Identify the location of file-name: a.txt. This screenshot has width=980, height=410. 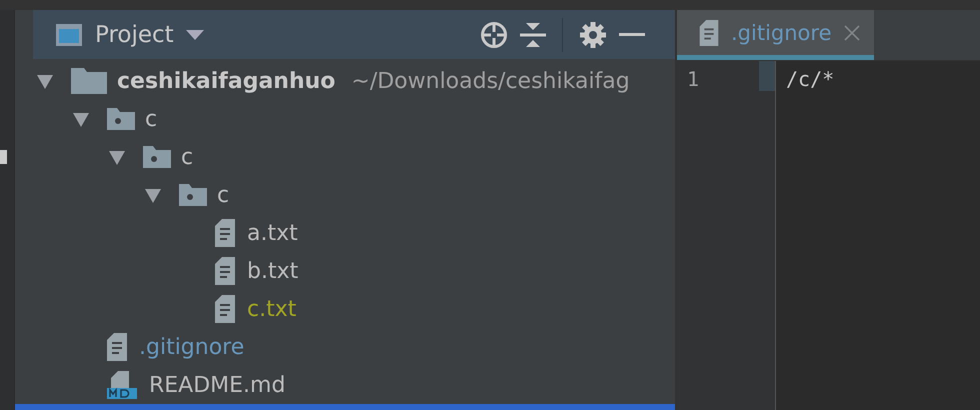
(272, 233).